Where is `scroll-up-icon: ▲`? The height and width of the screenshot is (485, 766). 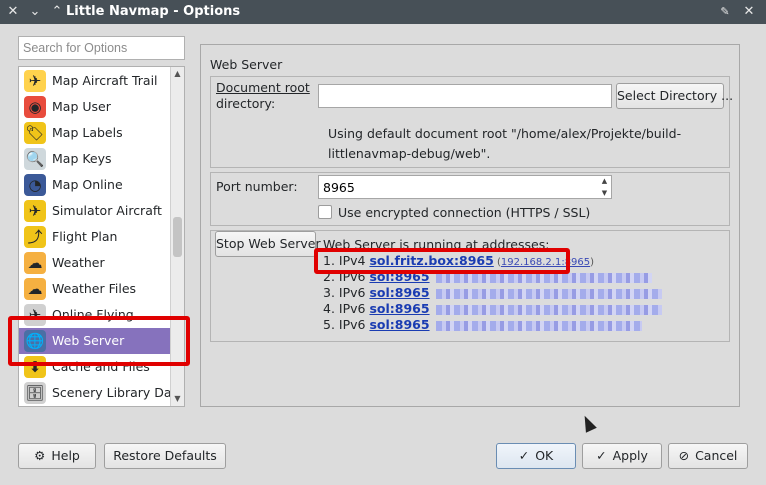 scroll-up-icon: ▲ is located at coordinates (177, 74).